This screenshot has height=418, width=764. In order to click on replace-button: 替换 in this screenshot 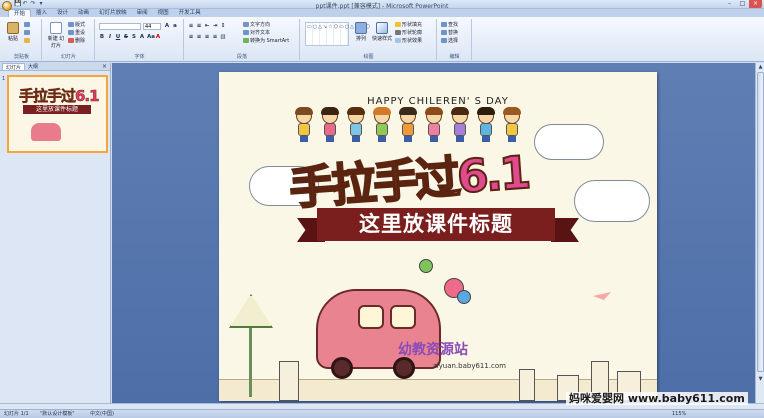, I will do `click(449, 33)`.